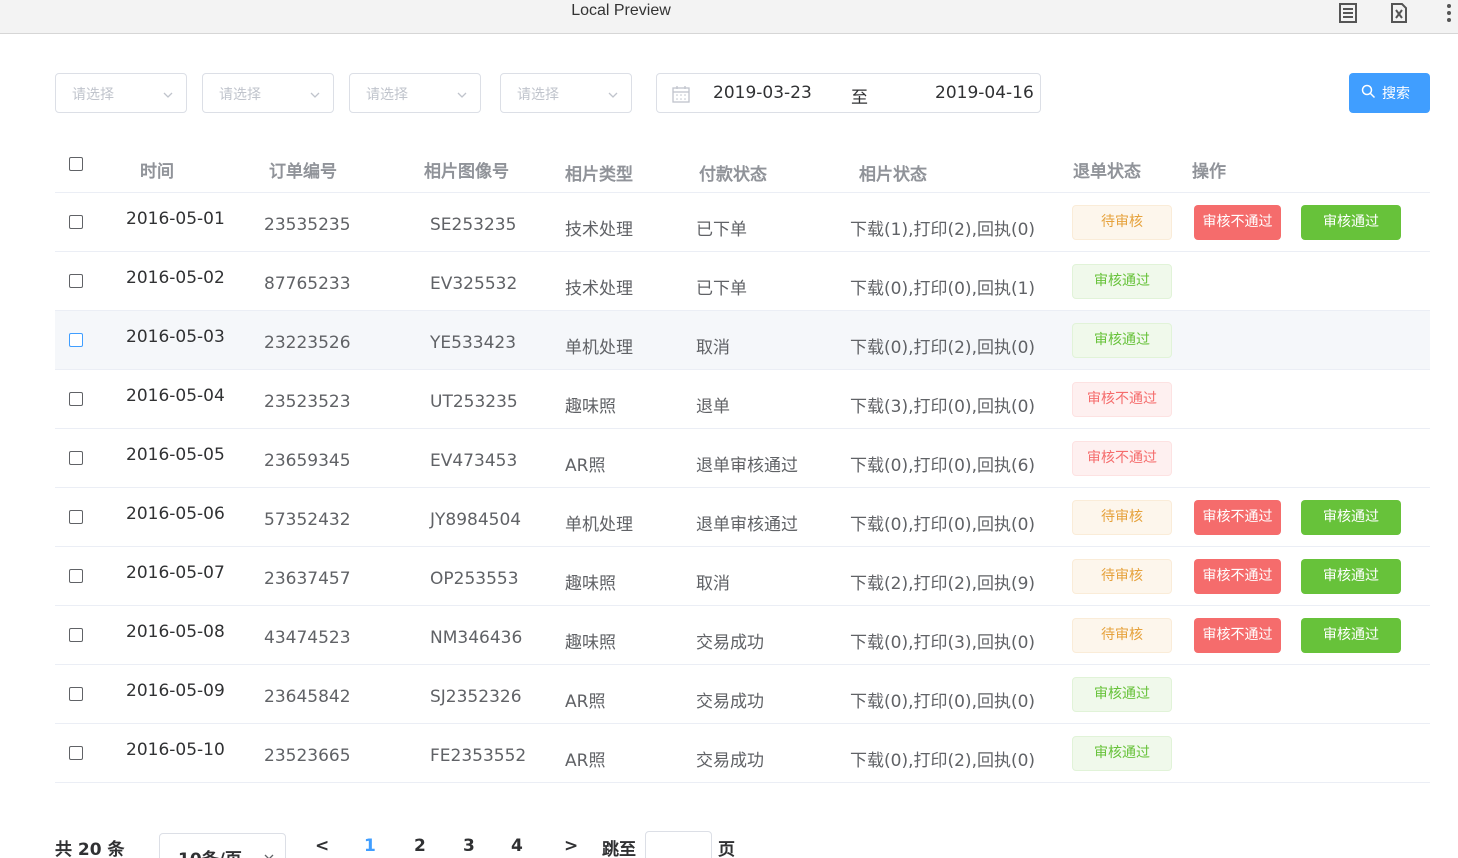  Describe the element at coordinates (268, 93) in the screenshot. I see `filter-select-2: 请选择` at that location.